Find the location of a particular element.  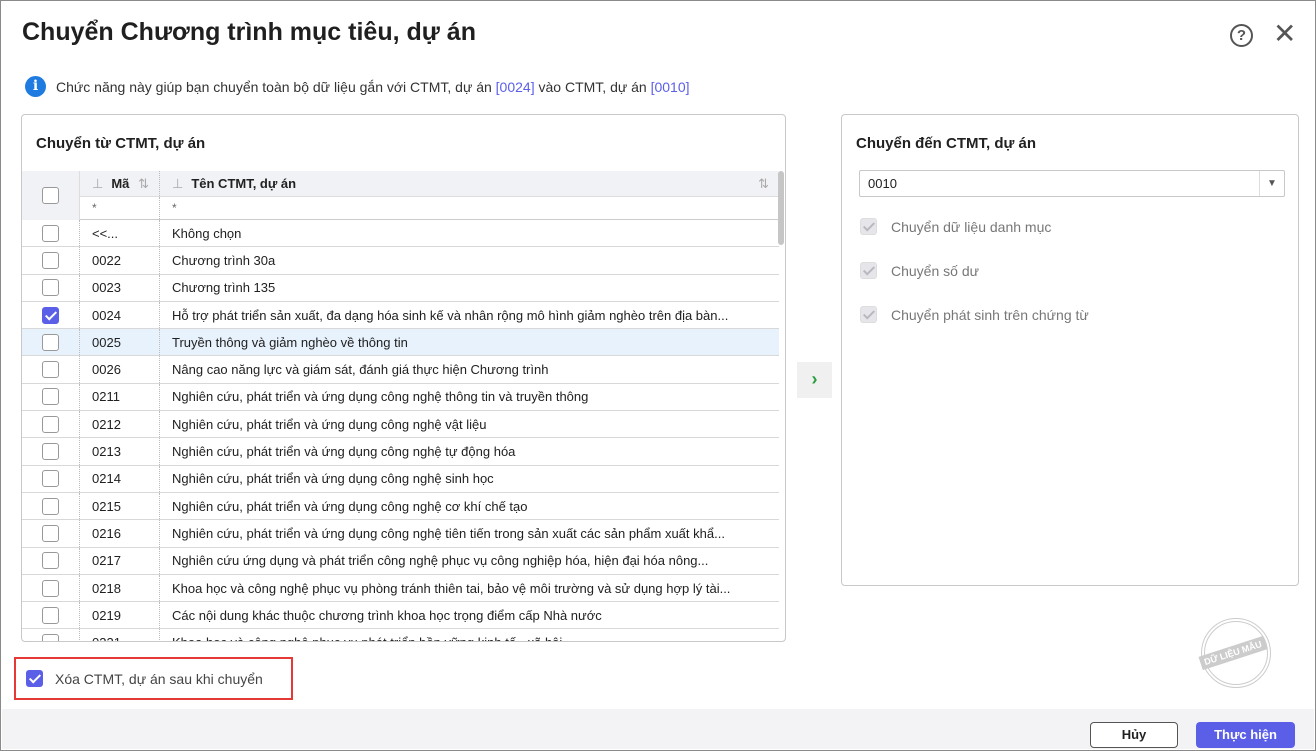

option-label: Chuyển số dư is located at coordinates (935, 270).